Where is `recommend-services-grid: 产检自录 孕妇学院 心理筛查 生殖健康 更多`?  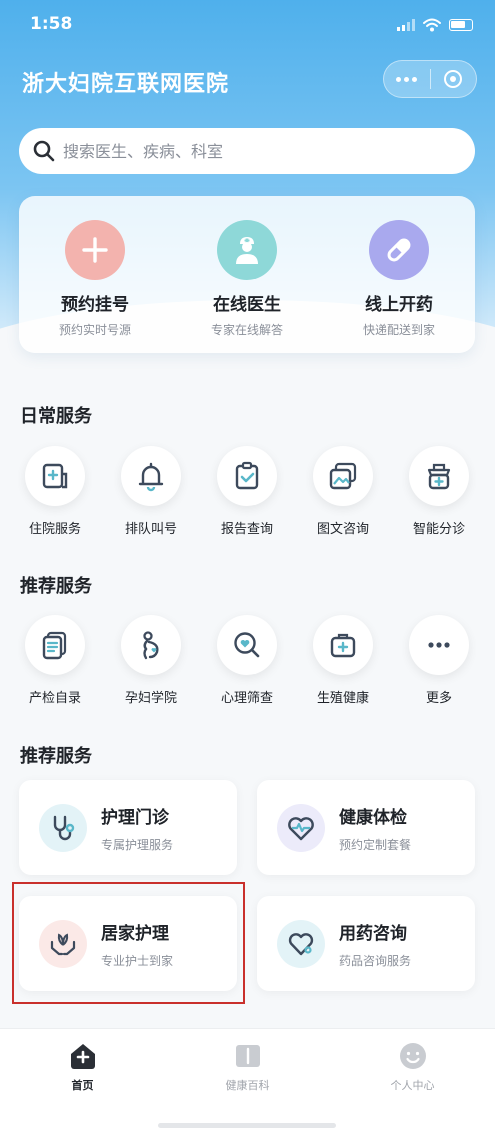
recommend-services-grid: 产检自录 孕妇学院 心理筛查 生殖健康 更多 is located at coordinates (247, 660).